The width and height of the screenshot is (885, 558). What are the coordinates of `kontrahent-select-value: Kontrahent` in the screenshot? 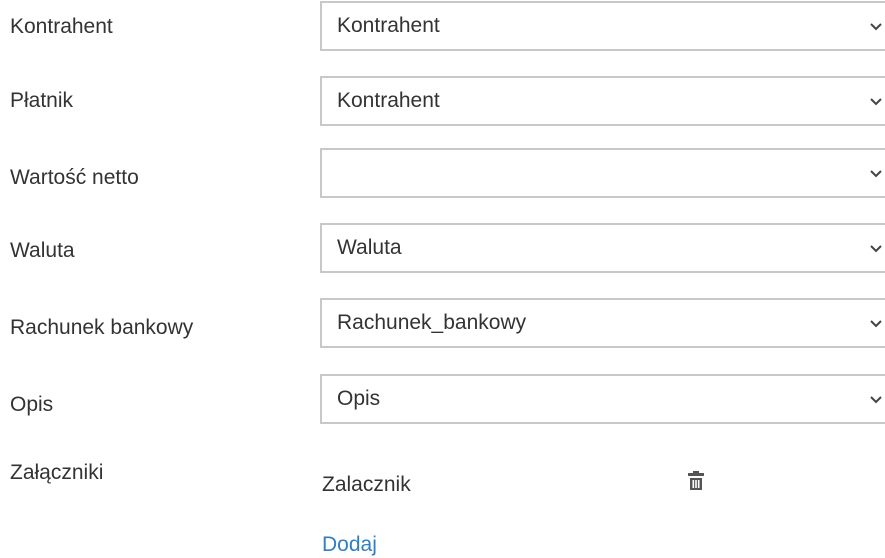 It's located at (388, 25).